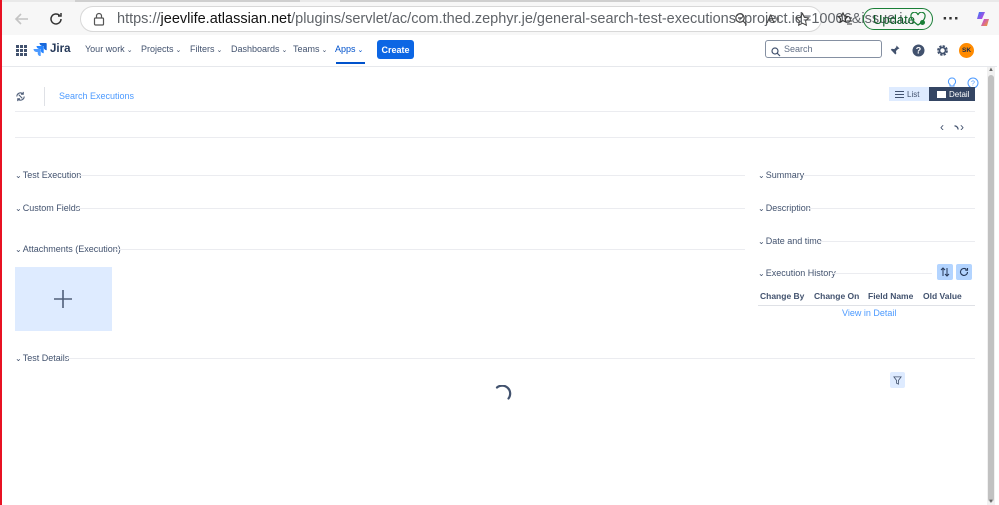  What do you see at coordinates (966, 50) in the screenshot?
I see `avatar: SK` at bounding box center [966, 50].